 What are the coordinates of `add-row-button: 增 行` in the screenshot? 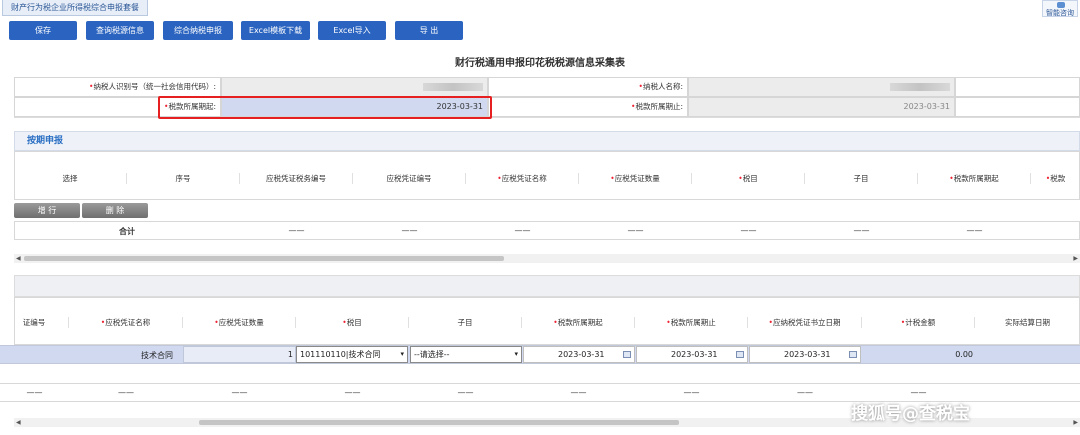 It's located at (47, 210).